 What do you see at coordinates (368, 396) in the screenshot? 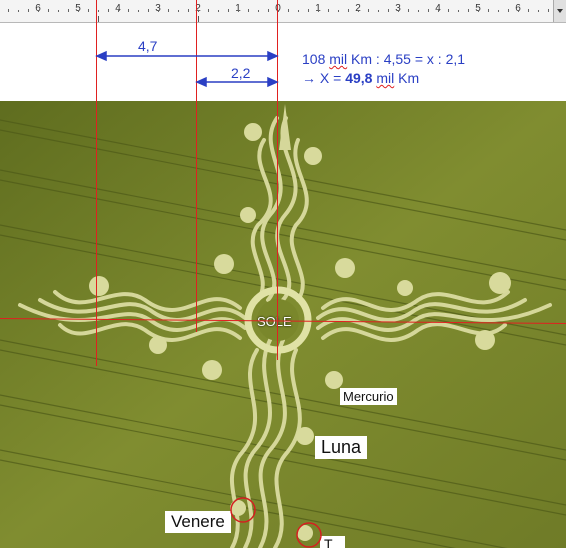
I see `label-mercurio: Mercurio` at bounding box center [368, 396].